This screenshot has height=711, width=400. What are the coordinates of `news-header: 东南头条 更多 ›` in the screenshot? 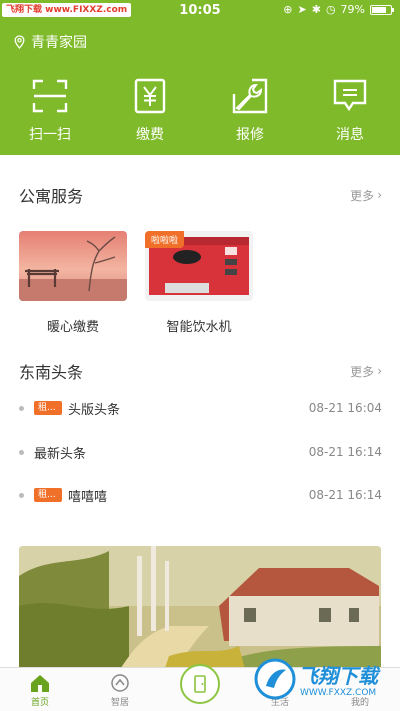 It's located at (200, 371).